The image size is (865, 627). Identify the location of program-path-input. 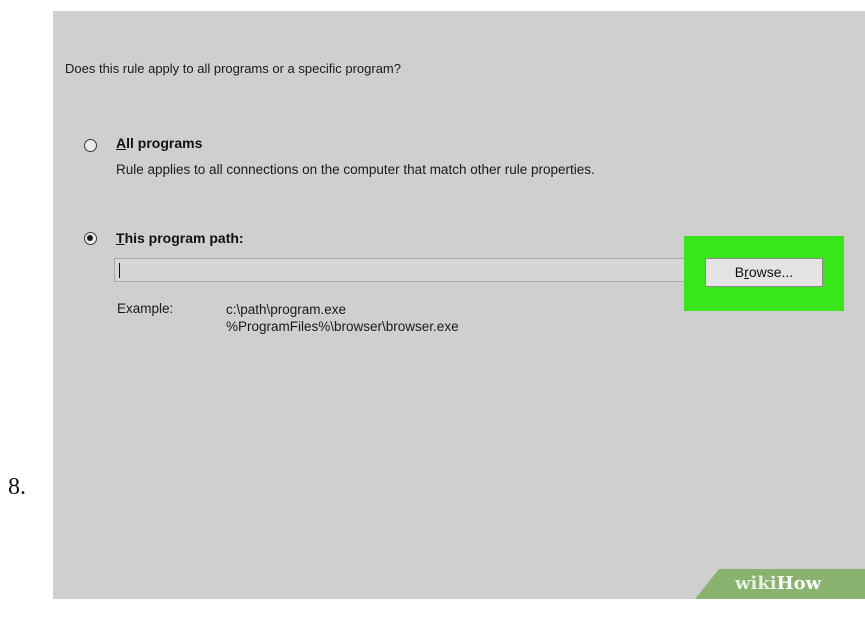
(401, 270).